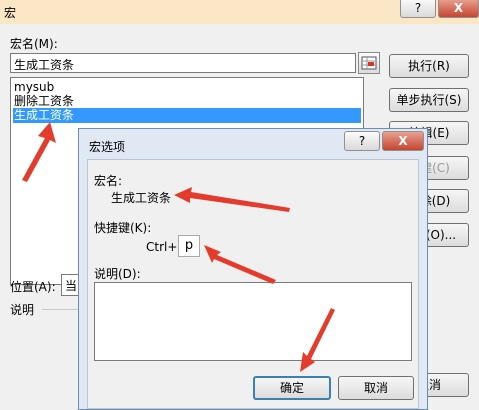  I want to click on range-picker-icon, so click(369, 63).